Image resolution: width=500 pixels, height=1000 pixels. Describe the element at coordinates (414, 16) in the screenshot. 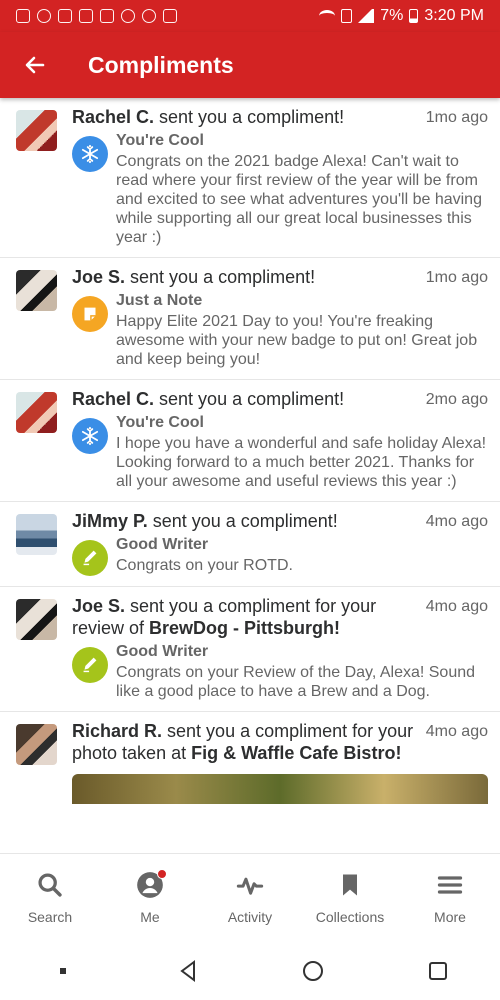

I see `battery-icon` at that location.